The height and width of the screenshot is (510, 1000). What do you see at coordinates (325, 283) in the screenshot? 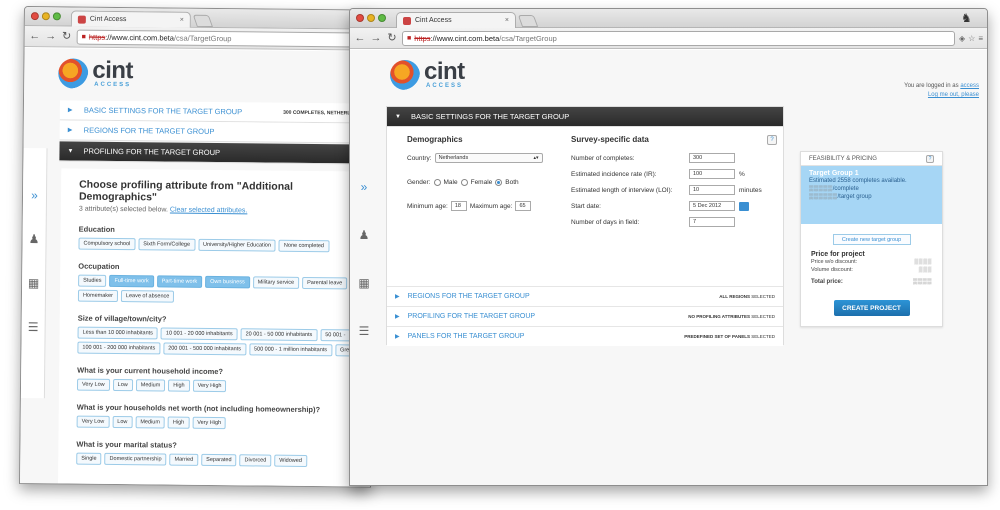
I see `attribute-chip: Parental leave` at bounding box center [325, 283].